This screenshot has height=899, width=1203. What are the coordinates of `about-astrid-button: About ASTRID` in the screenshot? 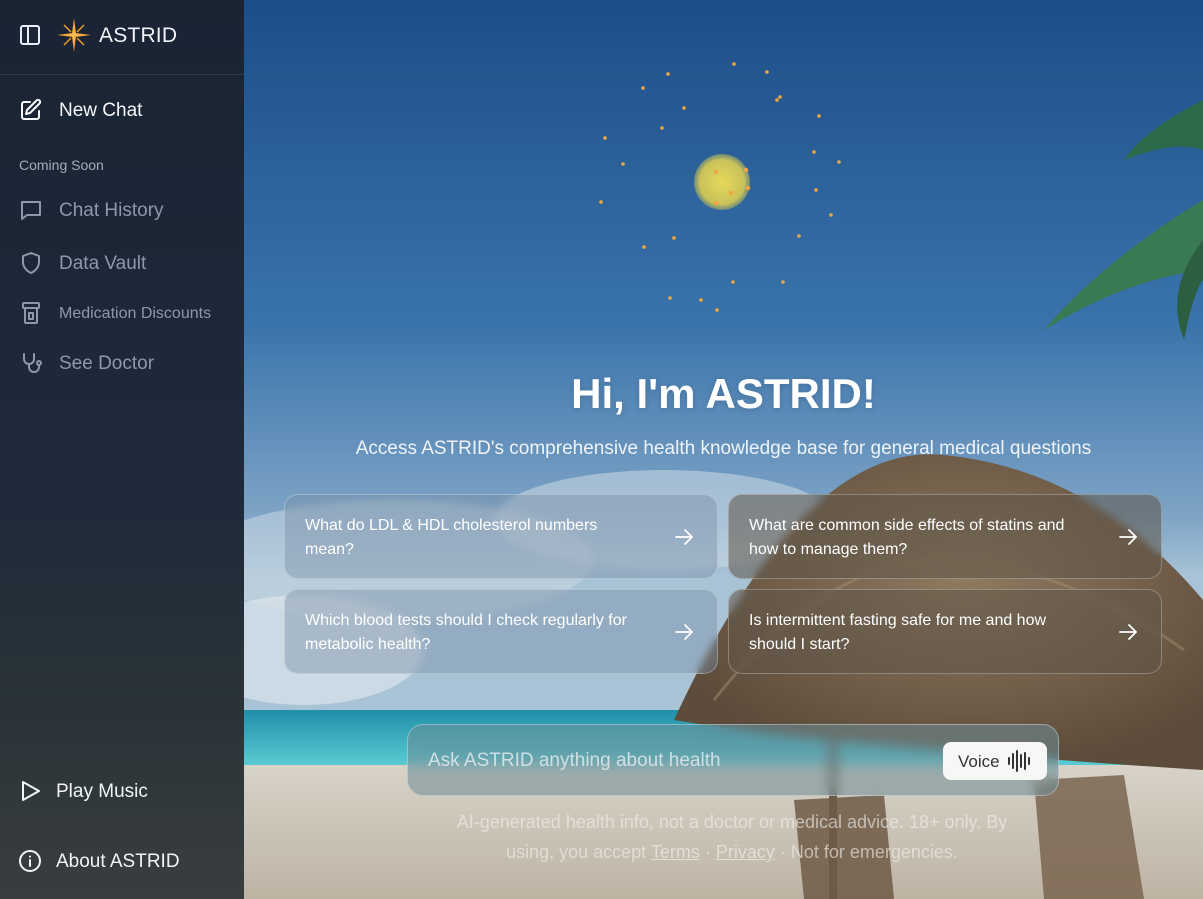 It's located at (122, 861).